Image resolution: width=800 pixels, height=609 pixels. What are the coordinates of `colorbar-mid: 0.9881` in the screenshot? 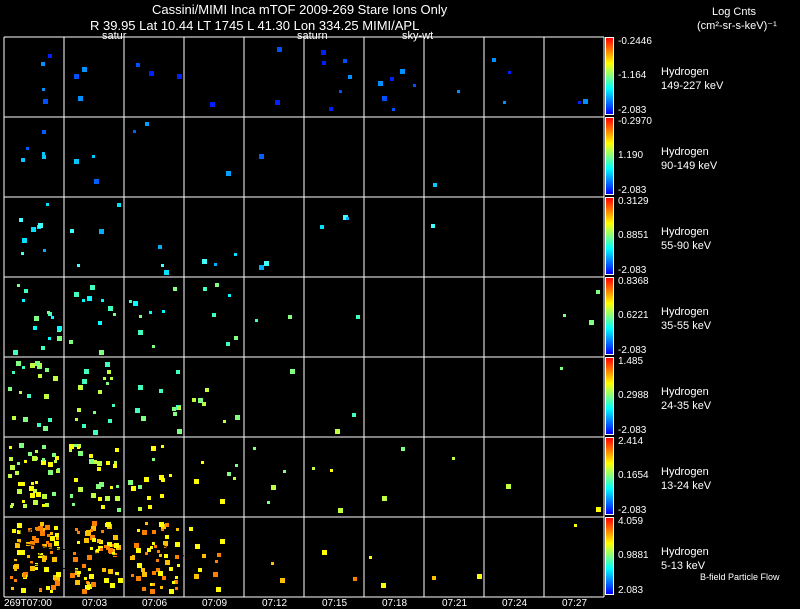 It's located at (633, 555).